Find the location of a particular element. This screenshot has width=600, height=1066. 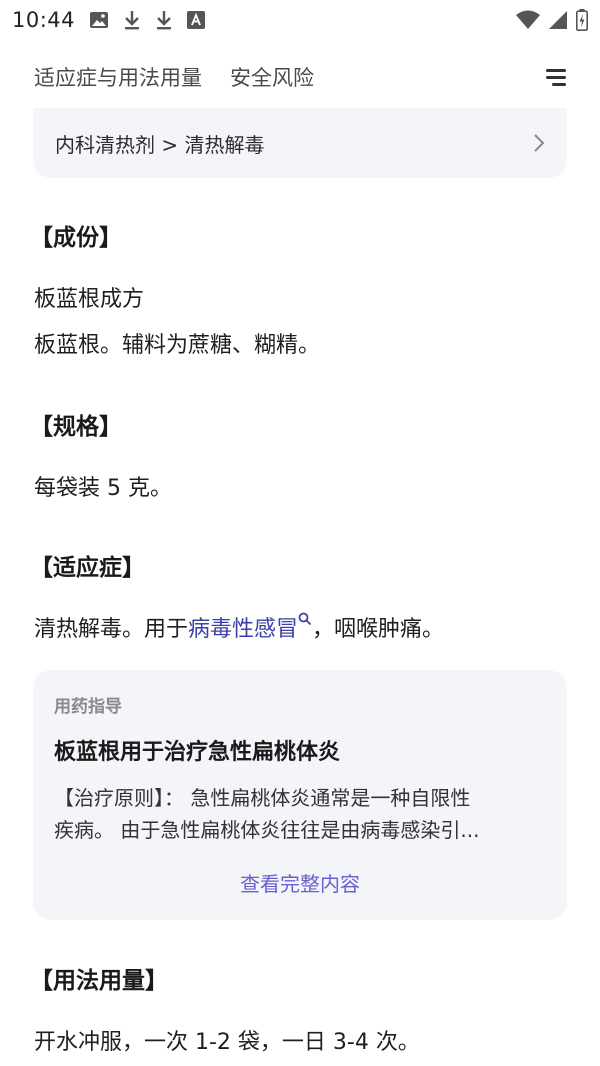

cell-signal-icon is located at coordinates (558, 20).